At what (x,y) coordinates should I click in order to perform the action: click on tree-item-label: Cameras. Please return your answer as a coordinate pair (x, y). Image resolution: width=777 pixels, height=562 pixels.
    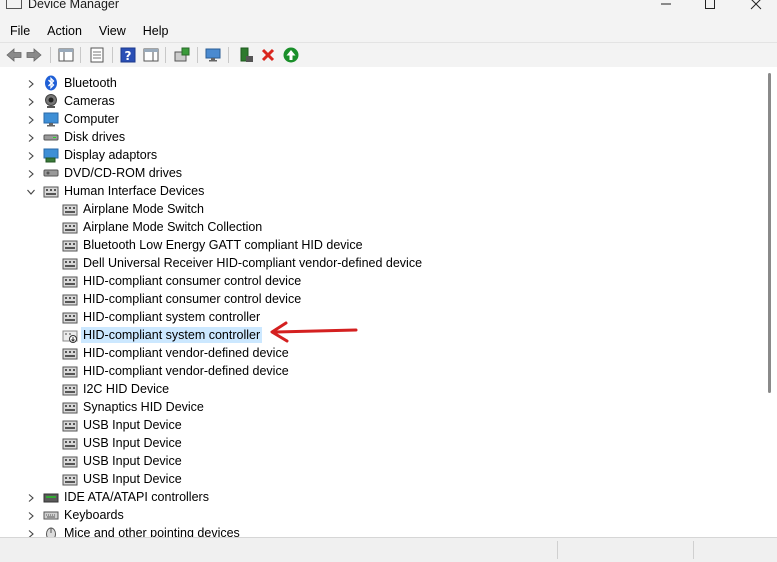
    Looking at the image, I should click on (89, 101).